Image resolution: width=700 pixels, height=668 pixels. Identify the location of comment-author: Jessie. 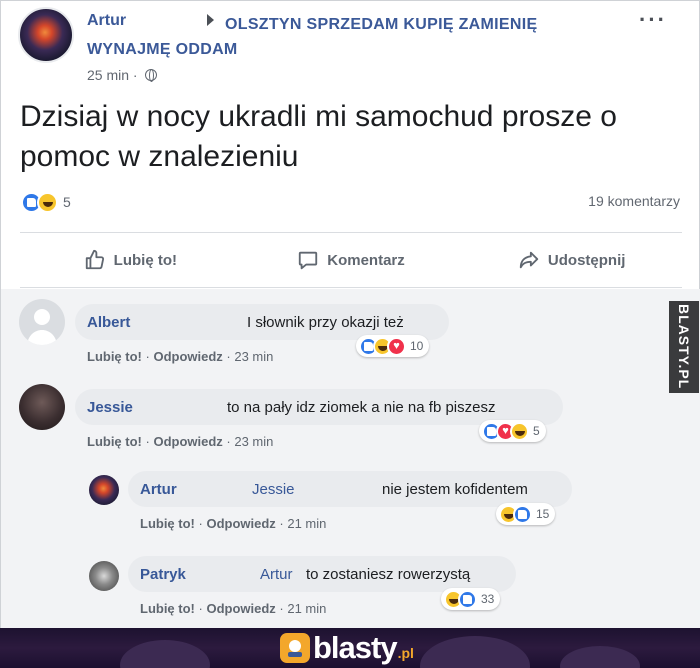
(110, 407).